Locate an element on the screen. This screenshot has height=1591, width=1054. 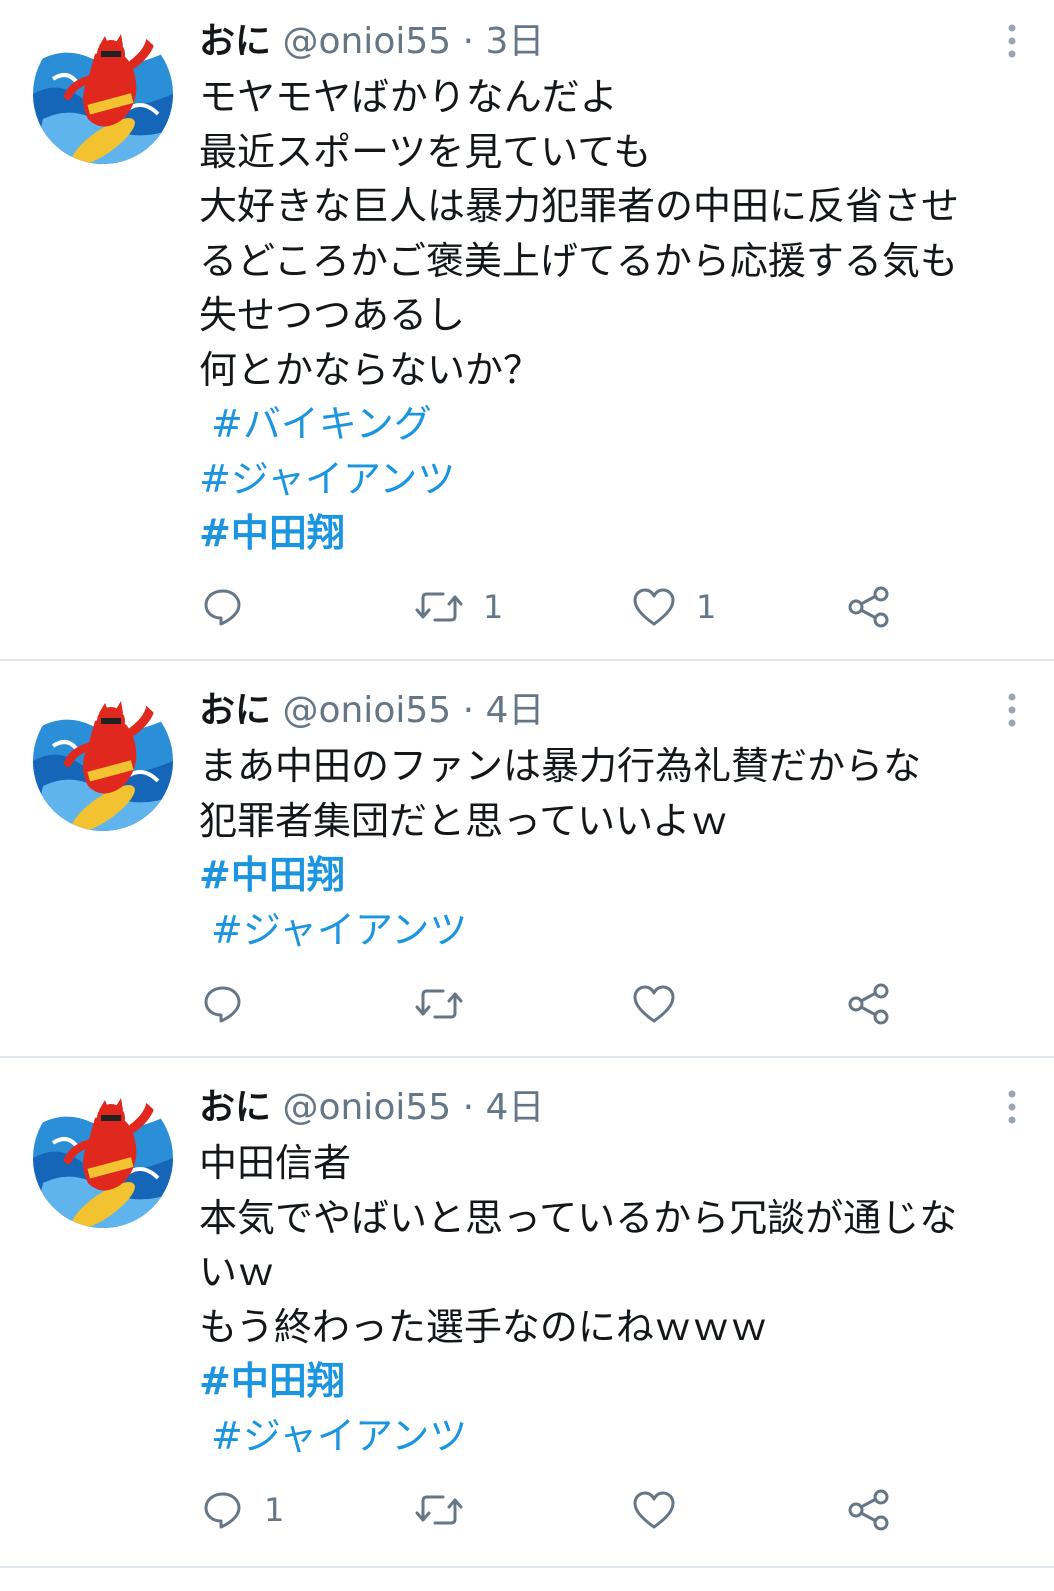
tweet-text-line: もう終わった選手なのにねｗｗｗ is located at coordinates (483, 1326).